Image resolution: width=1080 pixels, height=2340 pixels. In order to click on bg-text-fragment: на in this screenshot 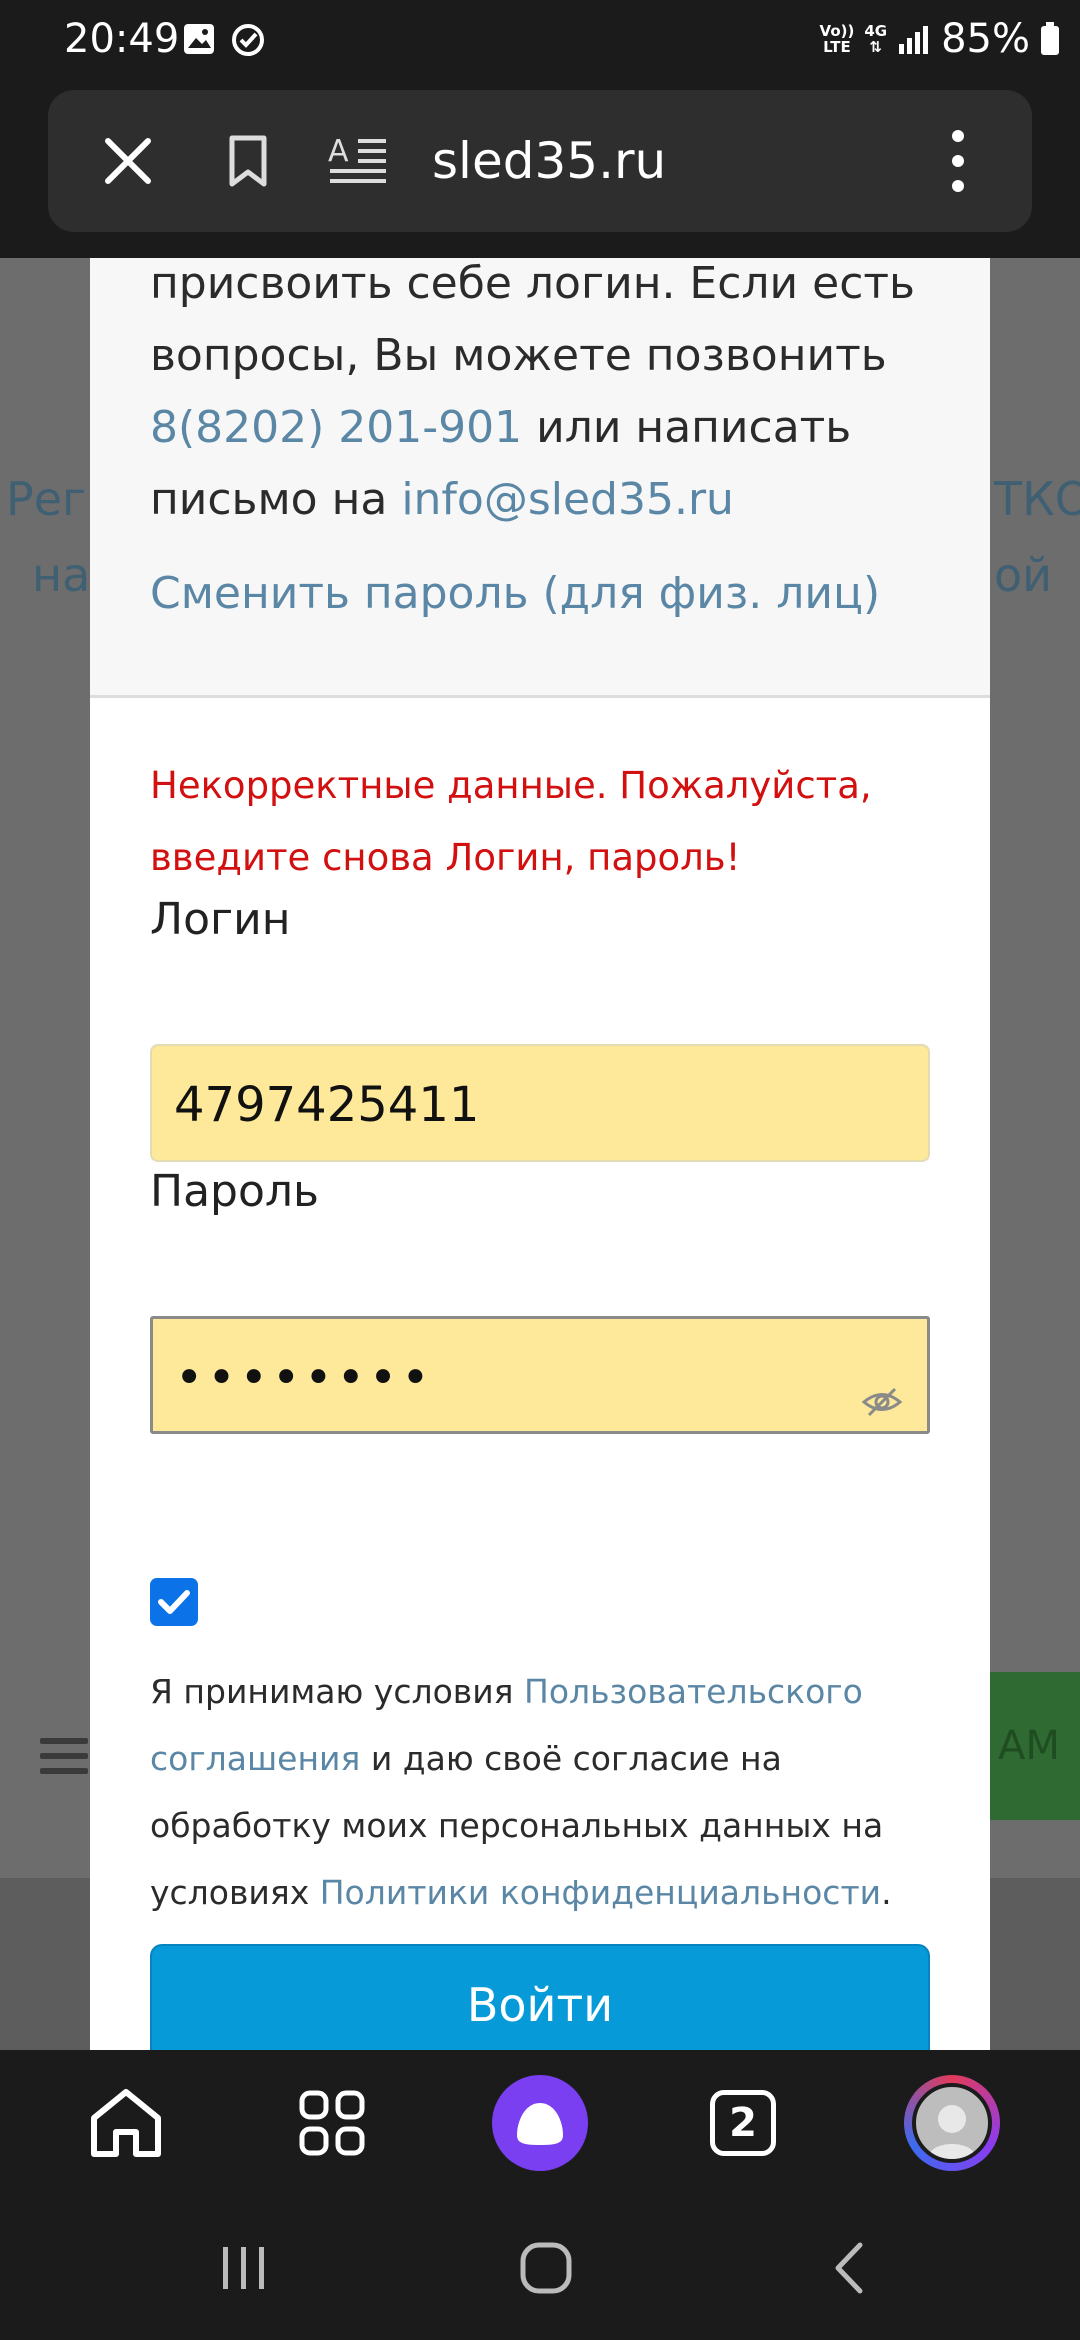, I will do `click(61, 575)`.